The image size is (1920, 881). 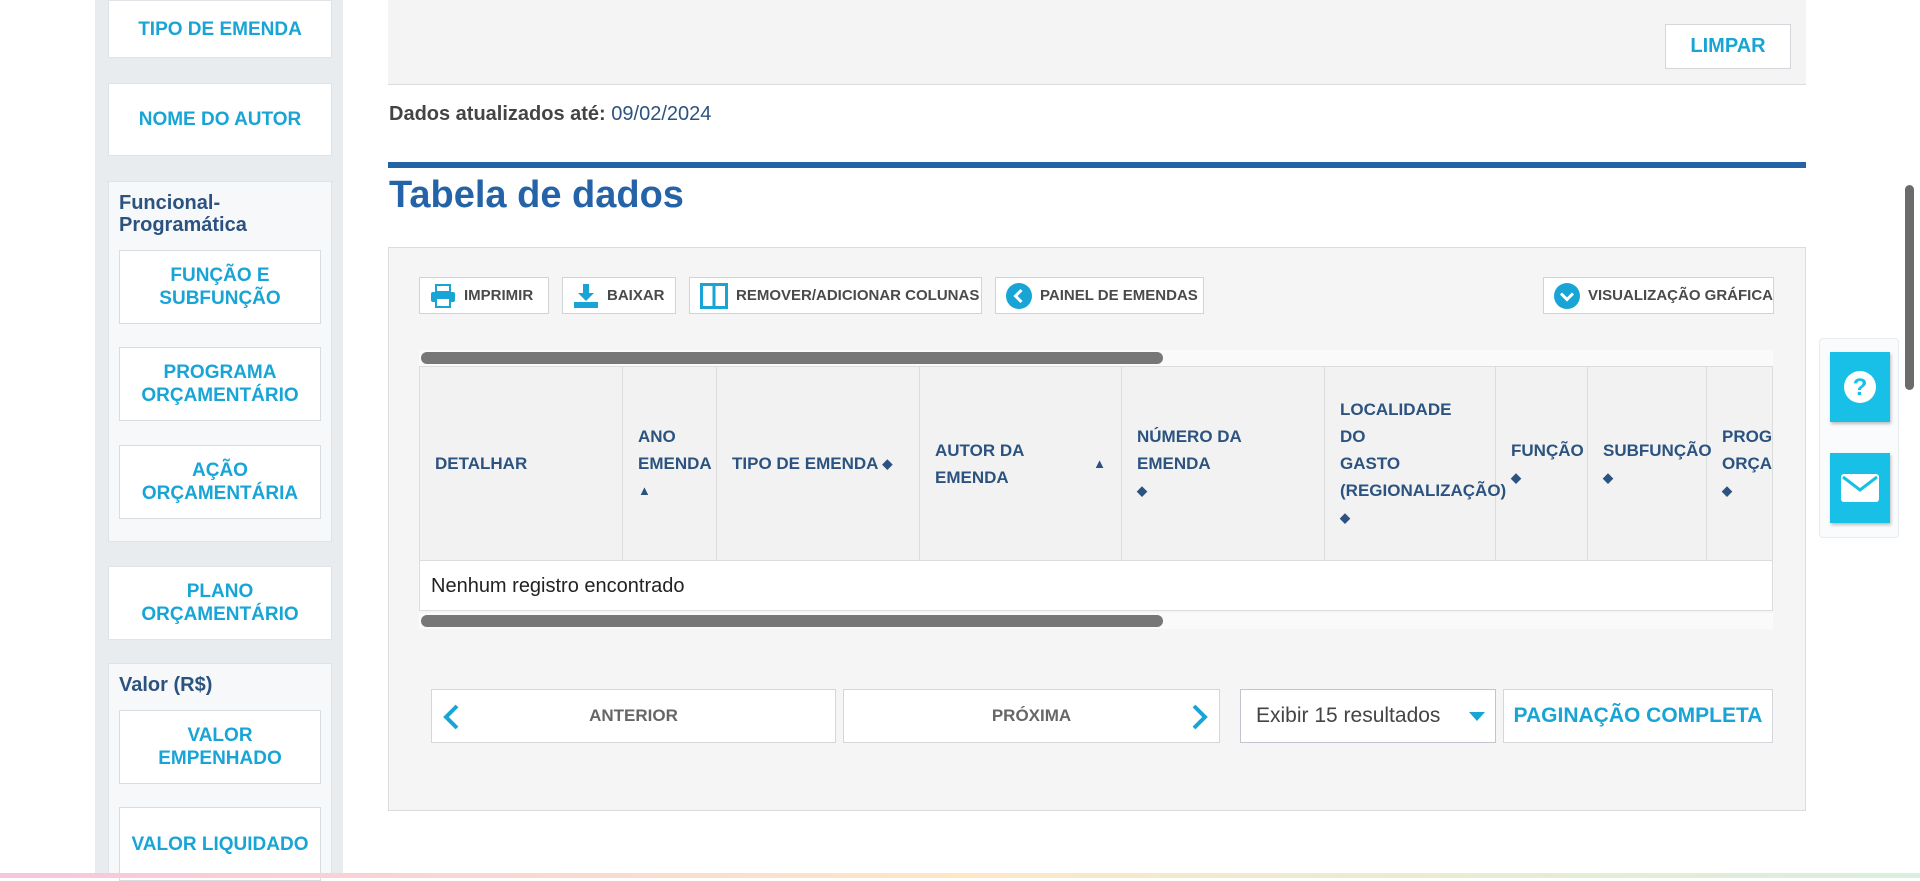 I want to click on visualizacao-grafica-button: VISUALIZAÇÃO GRÁFICA, so click(x=1658, y=295).